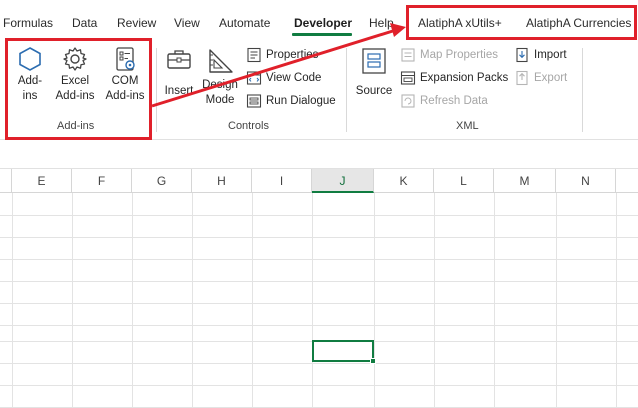 Image resolution: width=638 pixels, height=408 pixels. What do you see at coordinates (525, 181) in the screenshot?
I see `column-header-m: M` at bounding box center [525, 181].